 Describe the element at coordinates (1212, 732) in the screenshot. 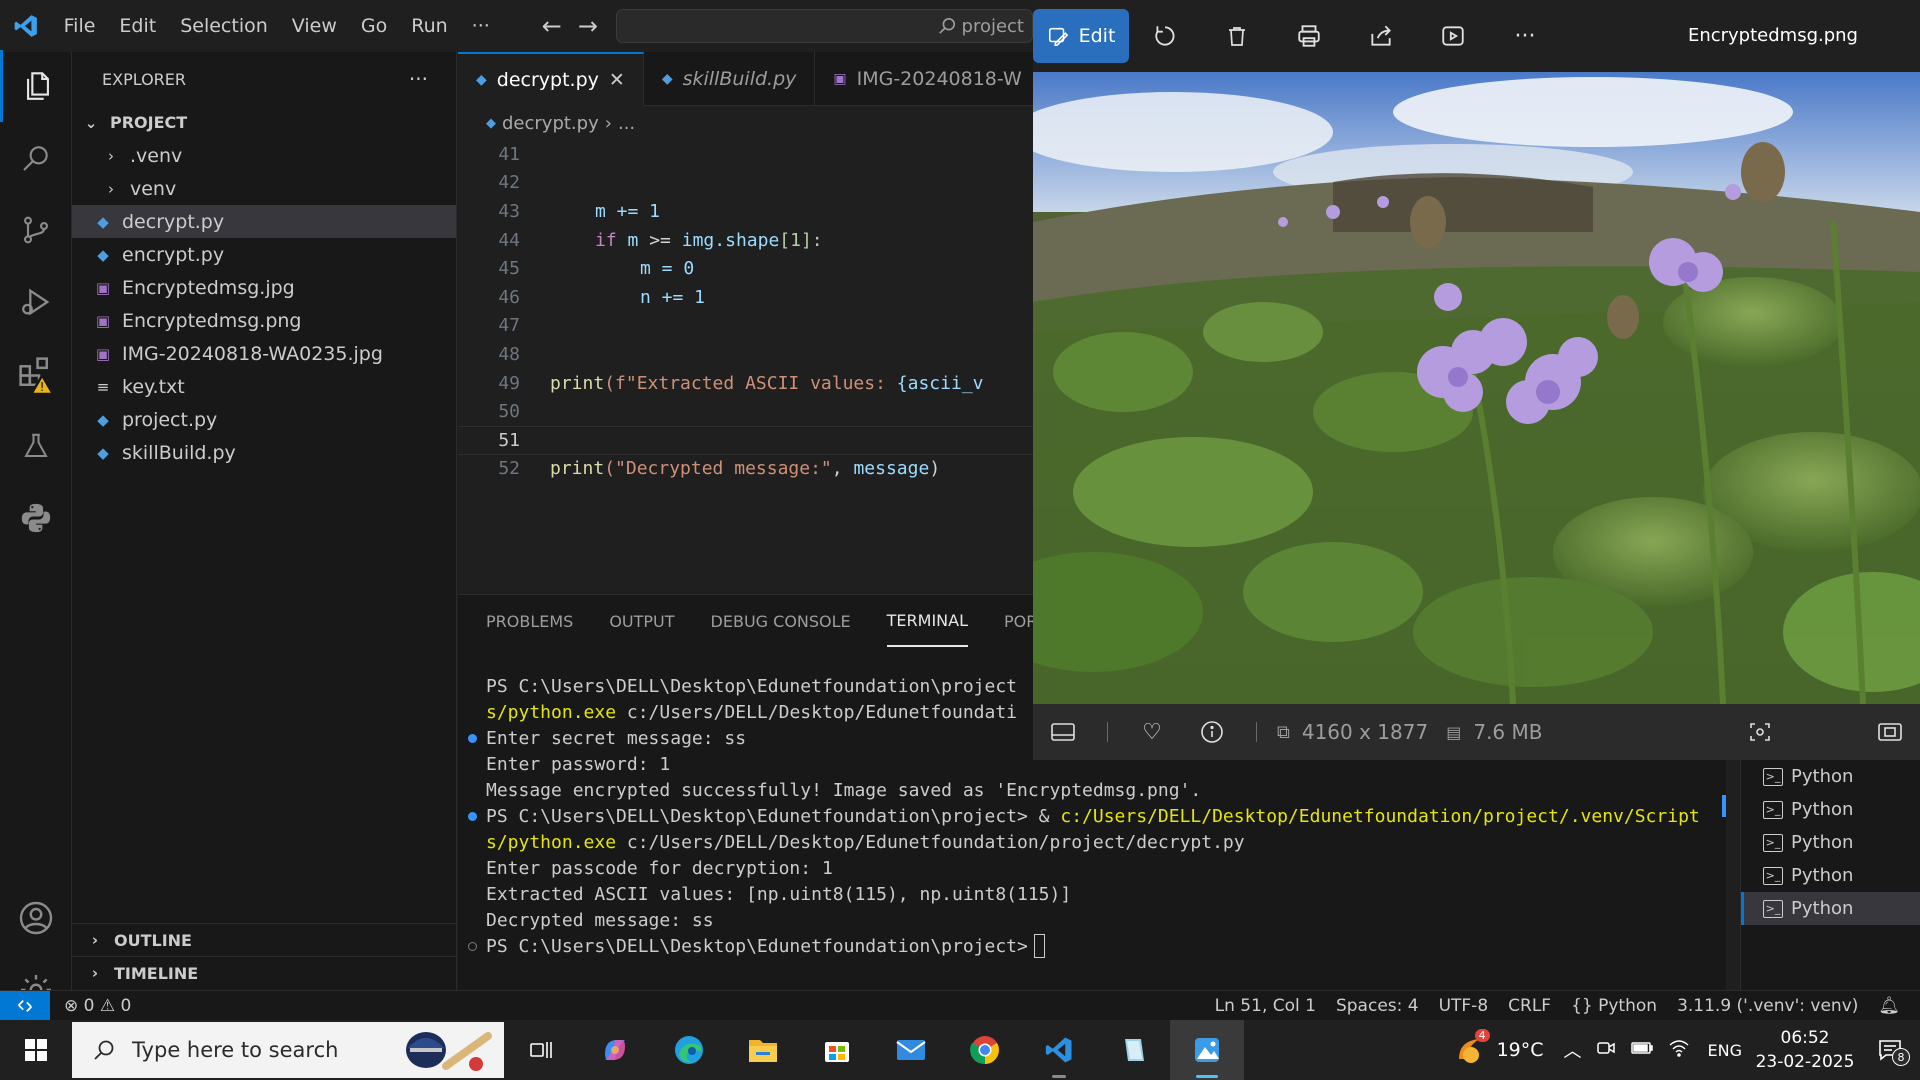

I see `info-icon` at that location.